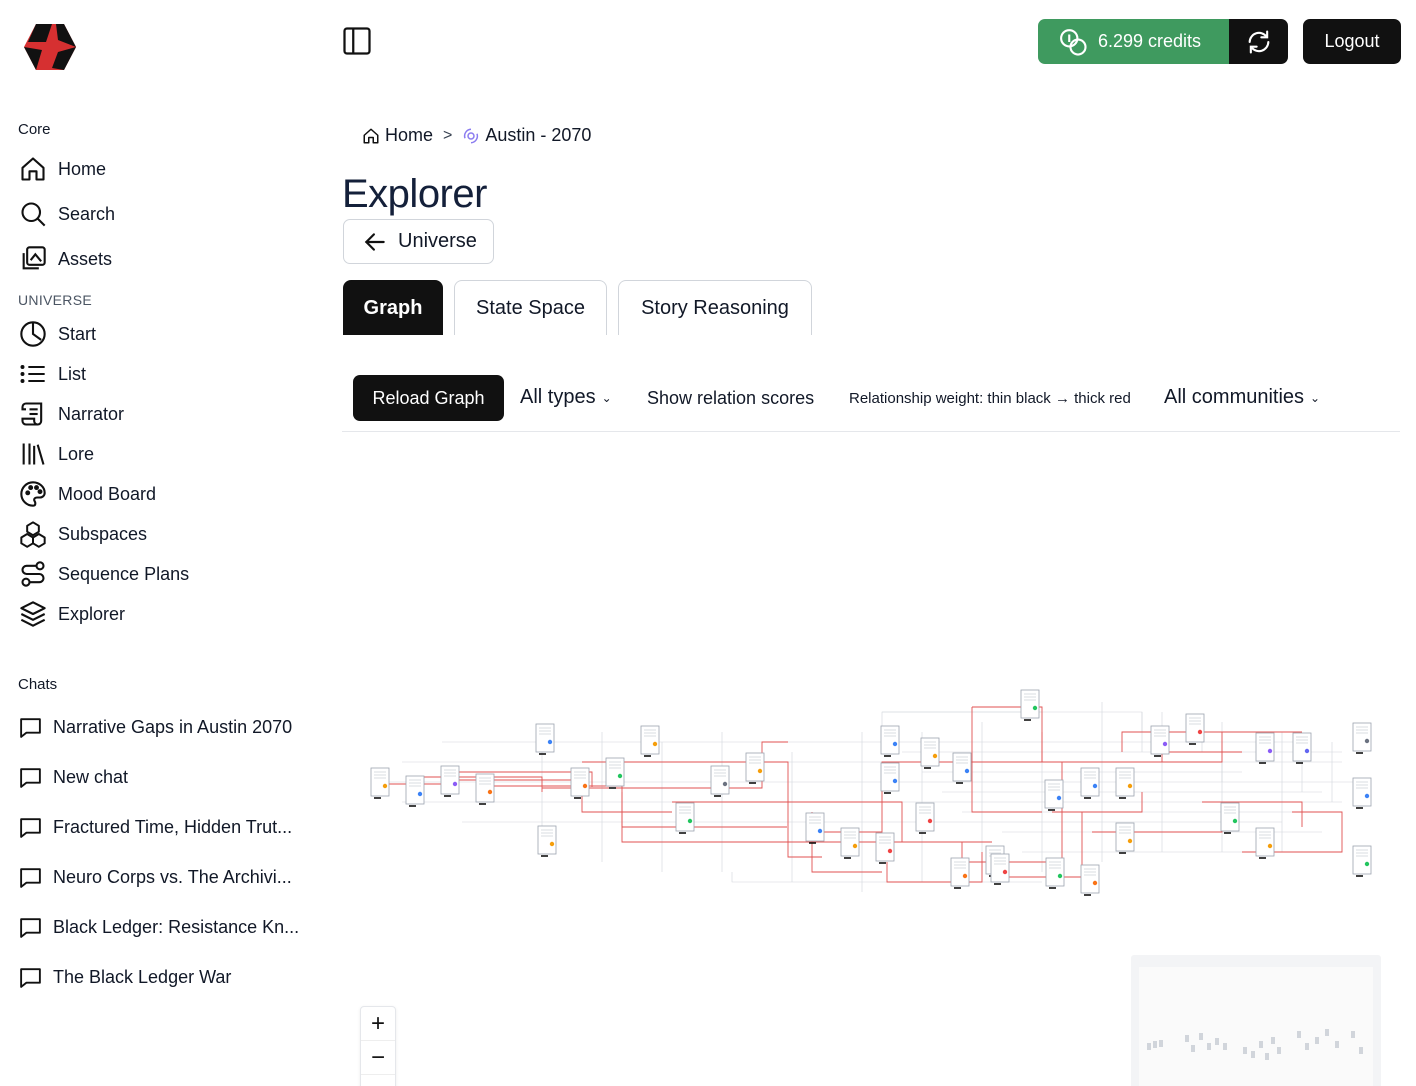  What do you see at coordinates (82, 534) in the screenshot?
I see `sidebar-item-subspaces: Subspaces` at bounding box center [82, 534].